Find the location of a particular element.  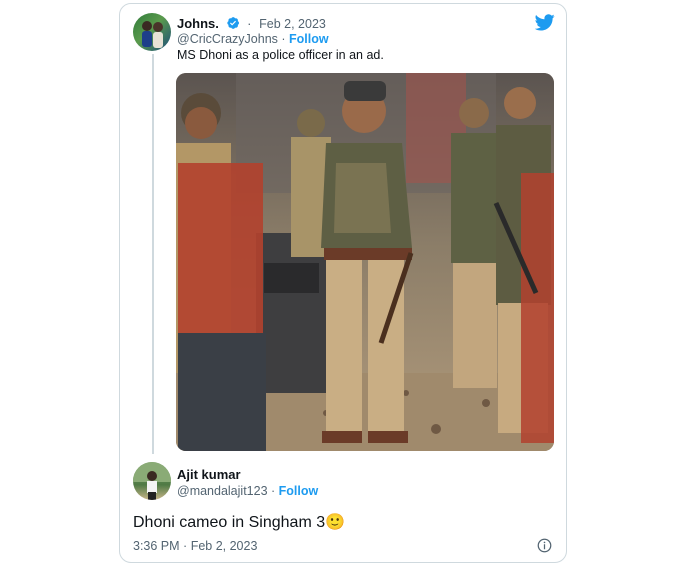

tweet-date: Feb 2, 2023 is located at coordinates (292, 24).